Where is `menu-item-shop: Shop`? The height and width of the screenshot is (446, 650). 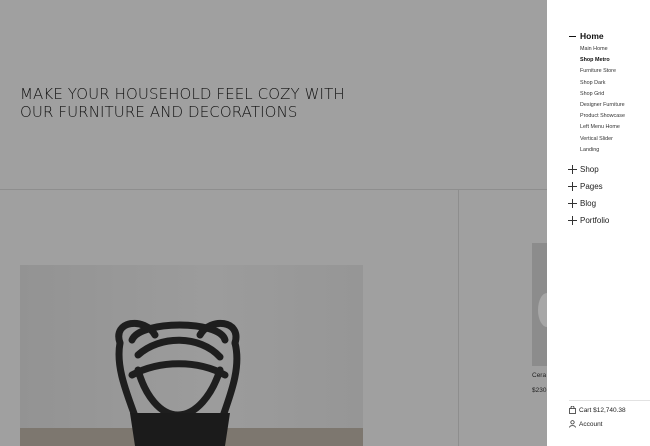
menu-item-shop: Shop is located at coordinates (583, 169).